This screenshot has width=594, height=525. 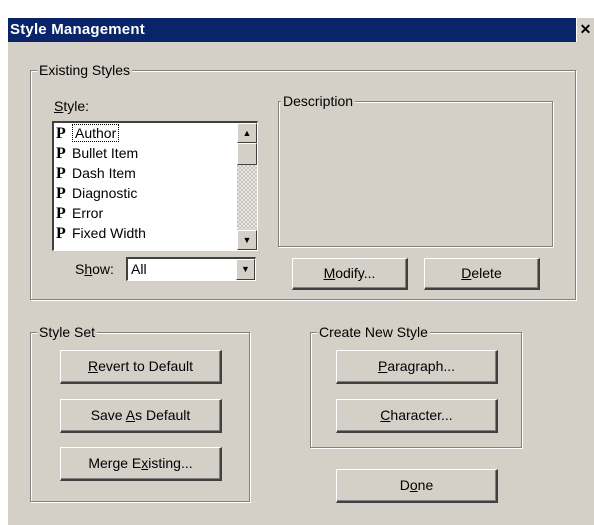 I want to click on show-label: Show:, so click(x=94, y=269).